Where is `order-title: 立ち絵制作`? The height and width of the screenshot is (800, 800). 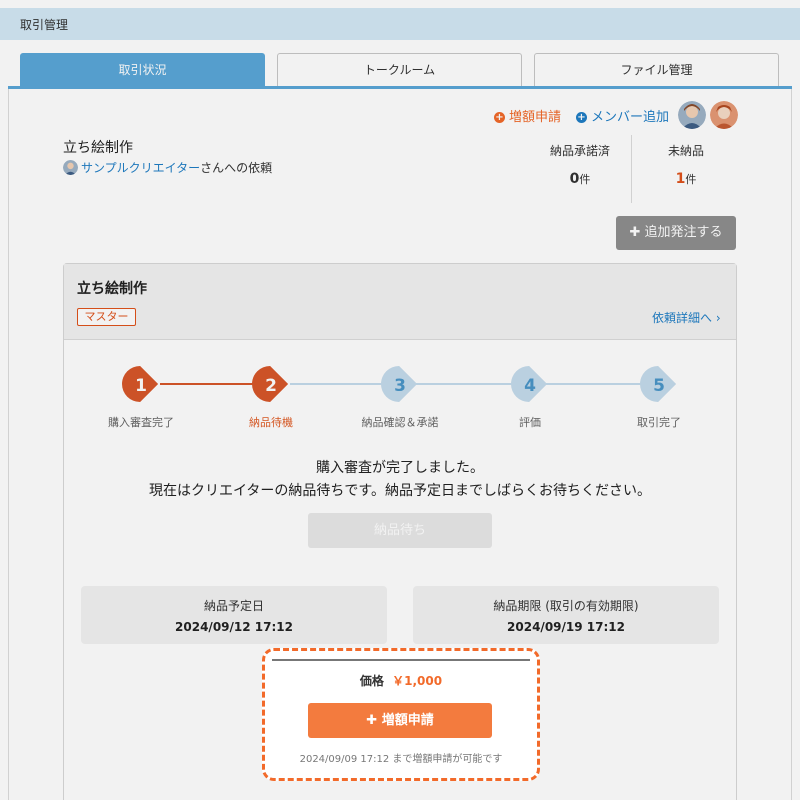
order-title: 立ち絵制作 is located at coordinates (98, 148).